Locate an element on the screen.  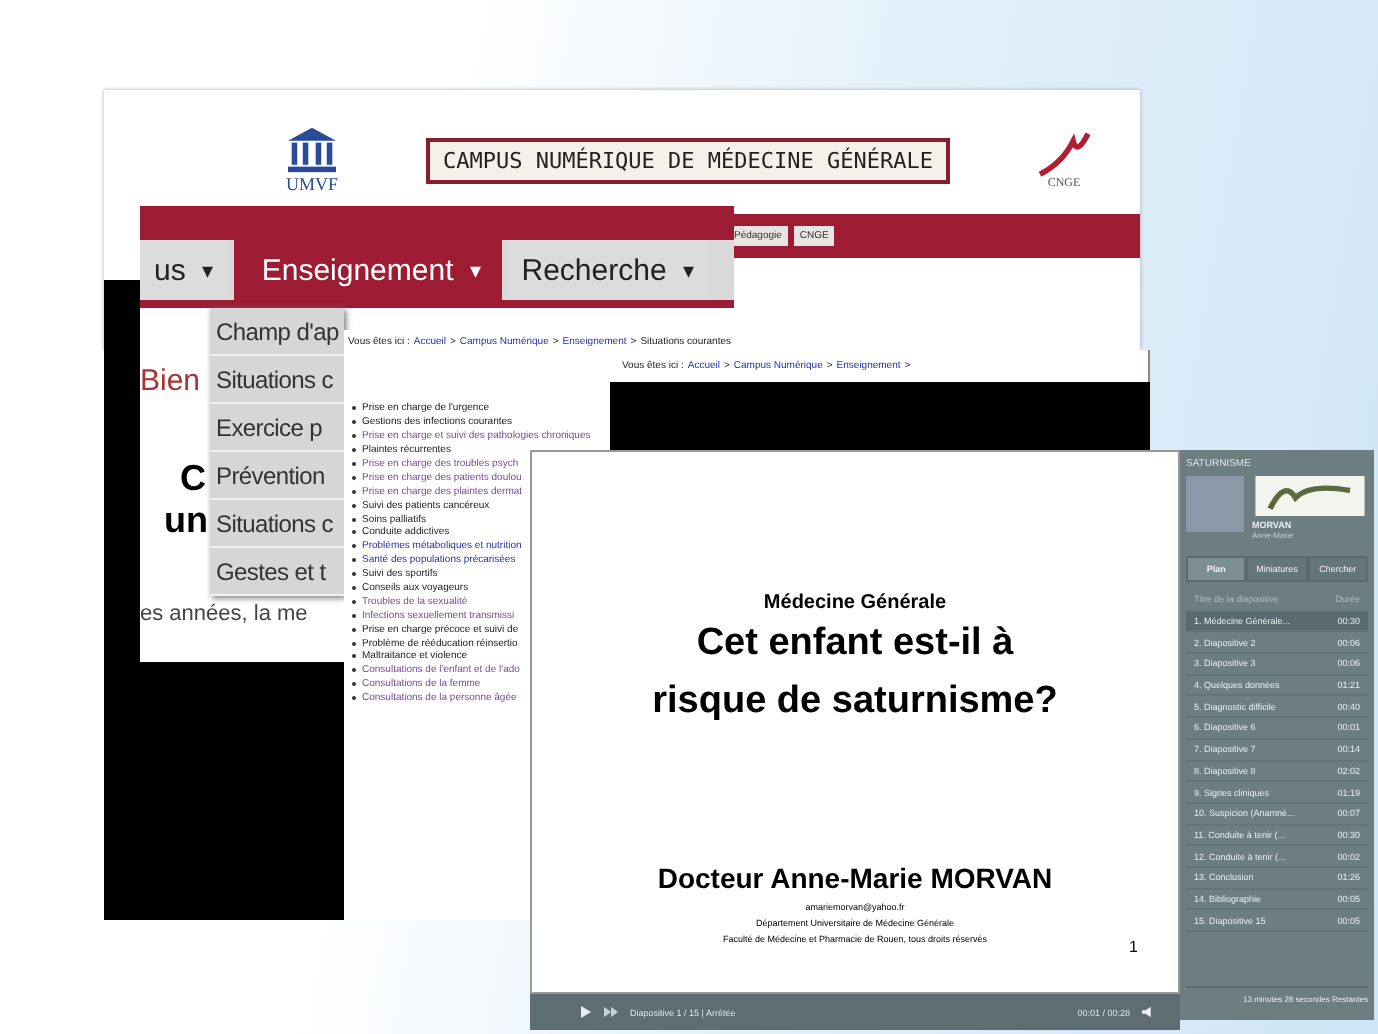
page-number: 1 is located at coordinates (1133, 947).